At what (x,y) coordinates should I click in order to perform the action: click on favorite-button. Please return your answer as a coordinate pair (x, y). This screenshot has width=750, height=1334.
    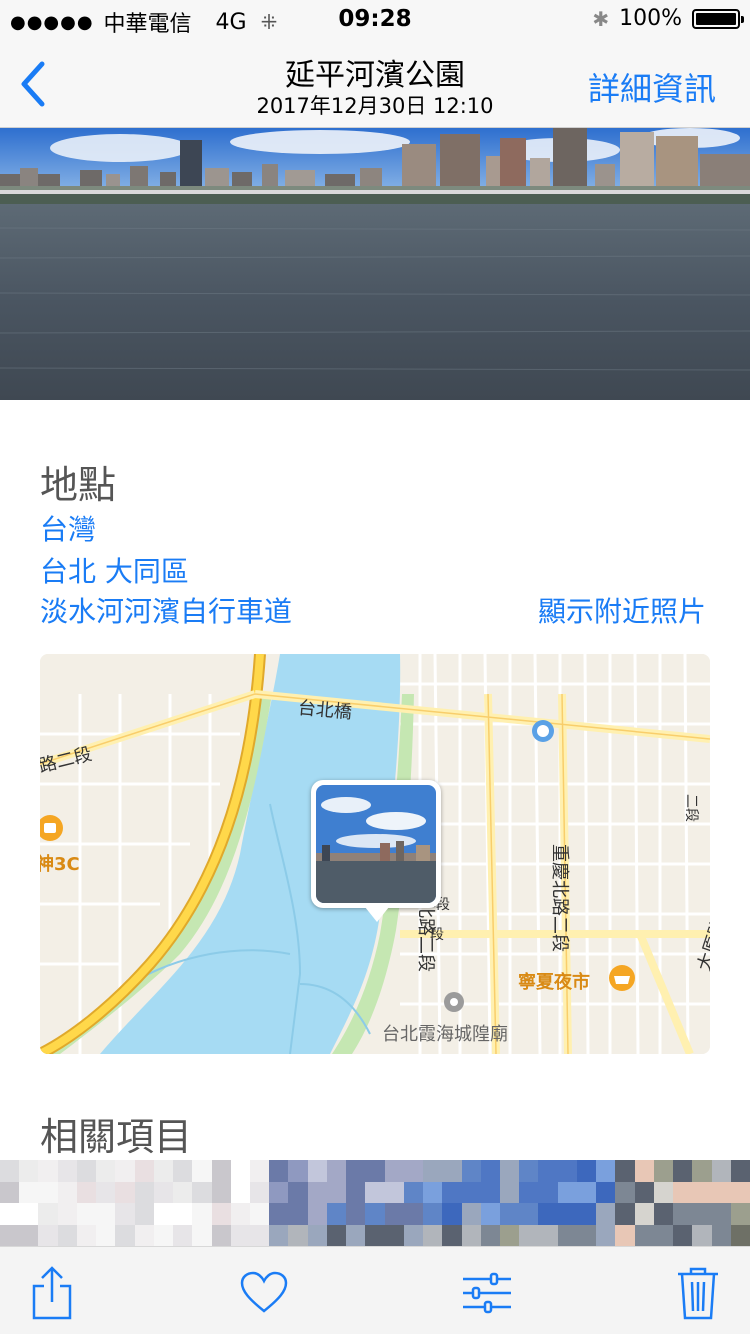
    Looking at the image, I should click on (264, 1293).